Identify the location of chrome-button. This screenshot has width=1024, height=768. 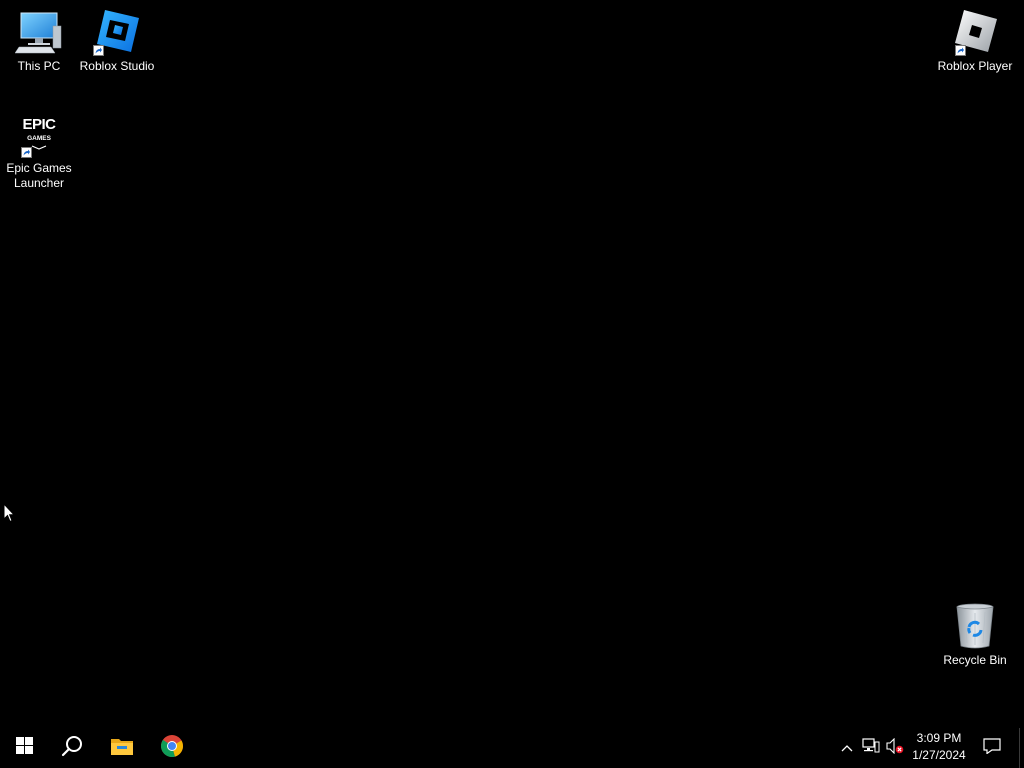
(172, 748).